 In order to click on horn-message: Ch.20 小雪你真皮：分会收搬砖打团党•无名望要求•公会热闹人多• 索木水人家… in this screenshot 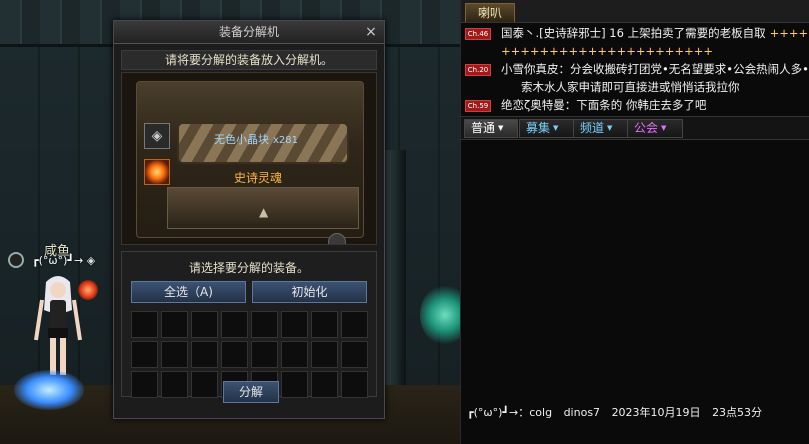, I will do `click(637, 78)`.